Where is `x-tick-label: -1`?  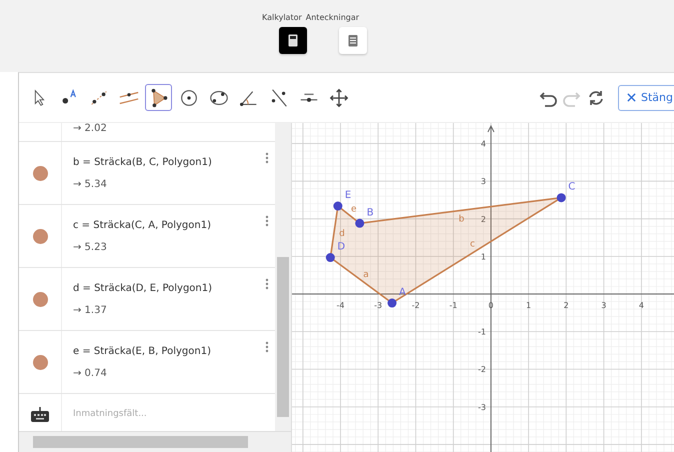
x-tick-label: -1 is located at coordinates (453, 305).